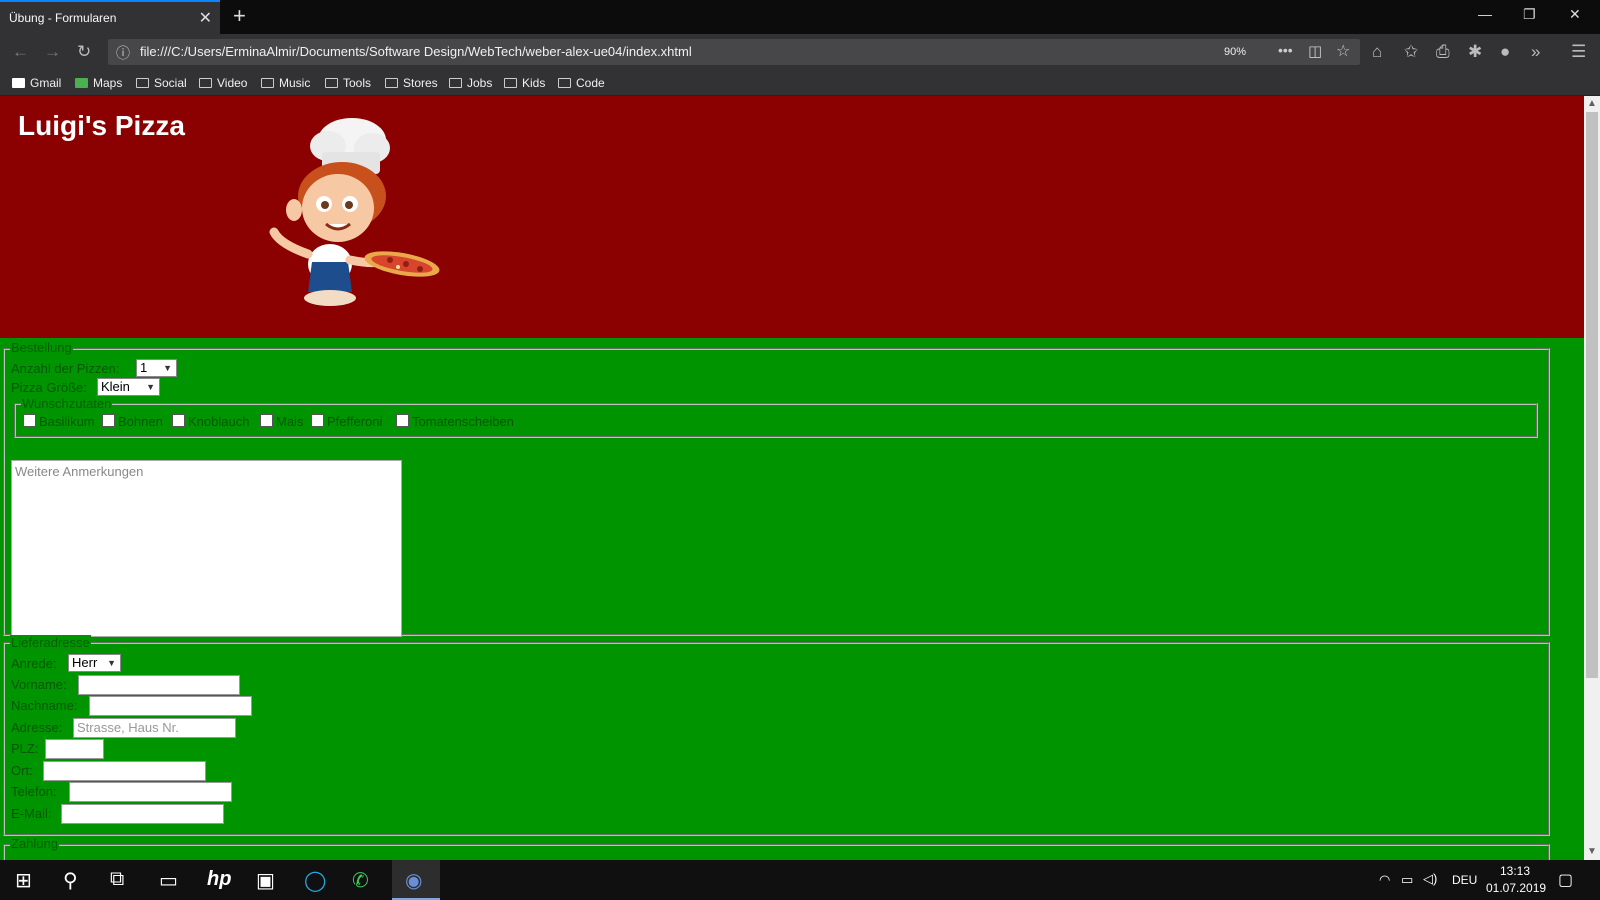 This screenshot has height=900, width=1600. Describe the element at coordinates (1505, 52) in the screenshot. I see `account-icon: ●` at that location.